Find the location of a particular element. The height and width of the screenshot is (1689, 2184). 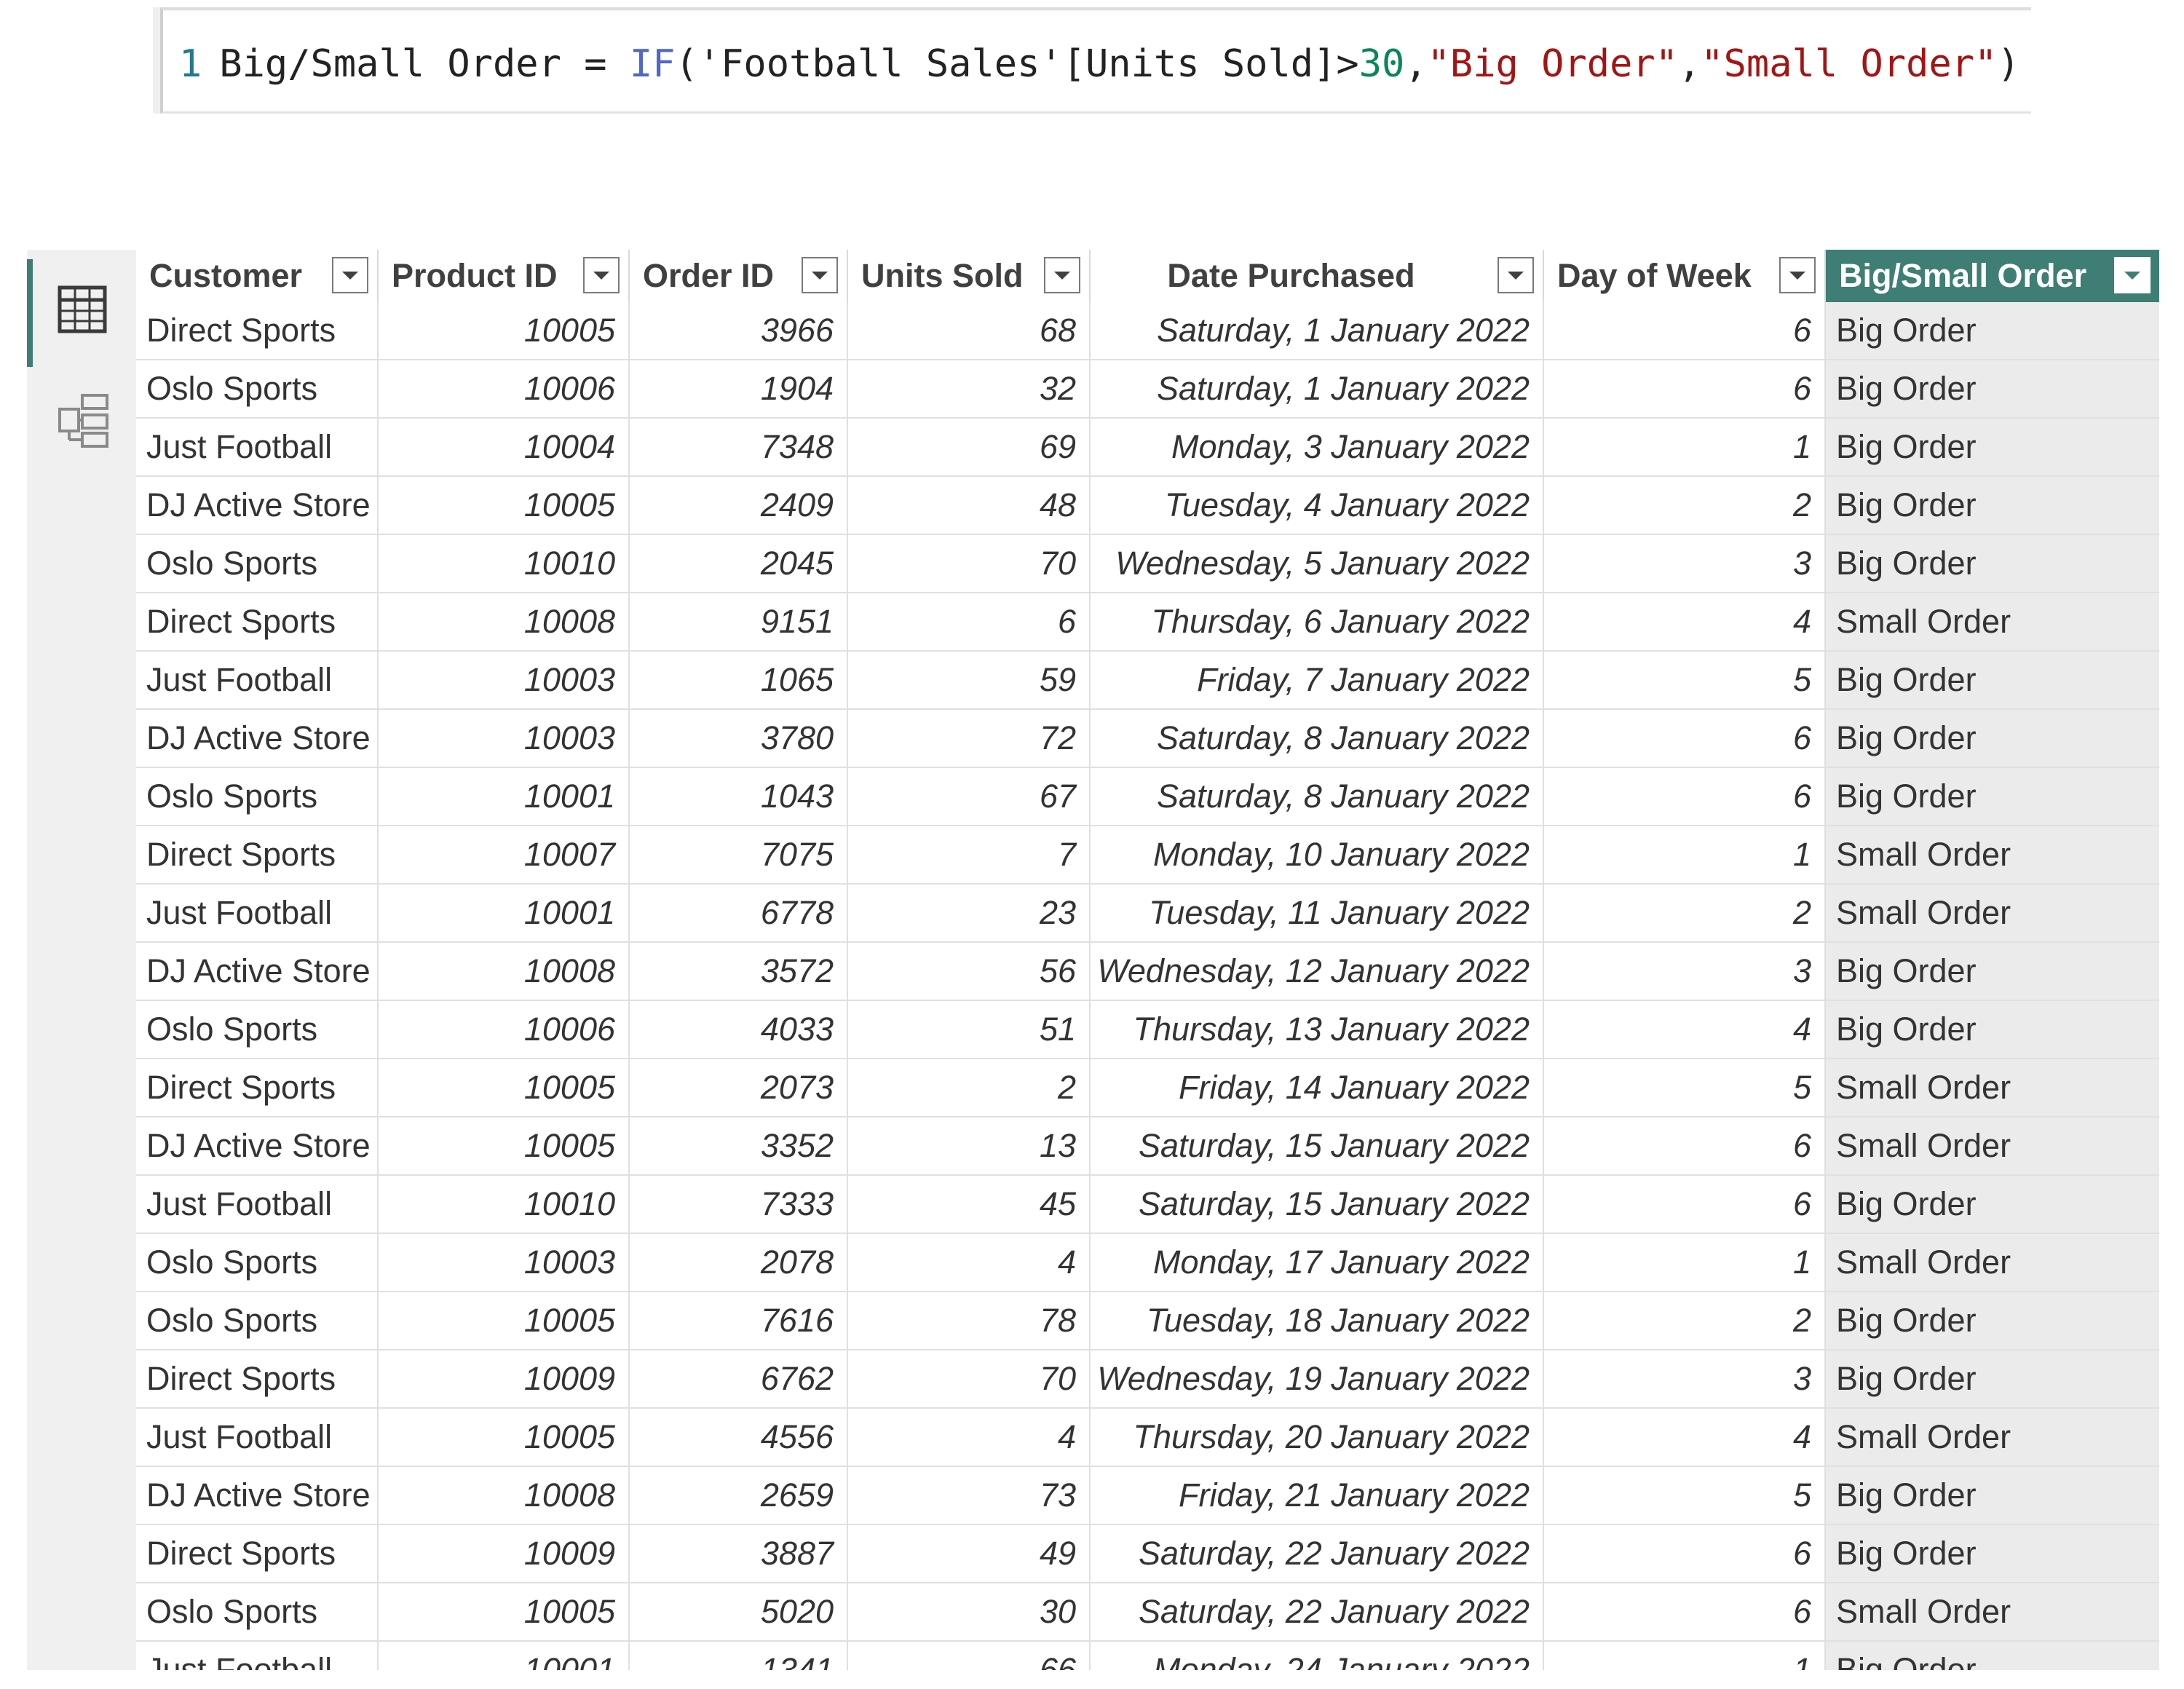

order-id-cell: 7616 is located at coordinates (739, 1321).